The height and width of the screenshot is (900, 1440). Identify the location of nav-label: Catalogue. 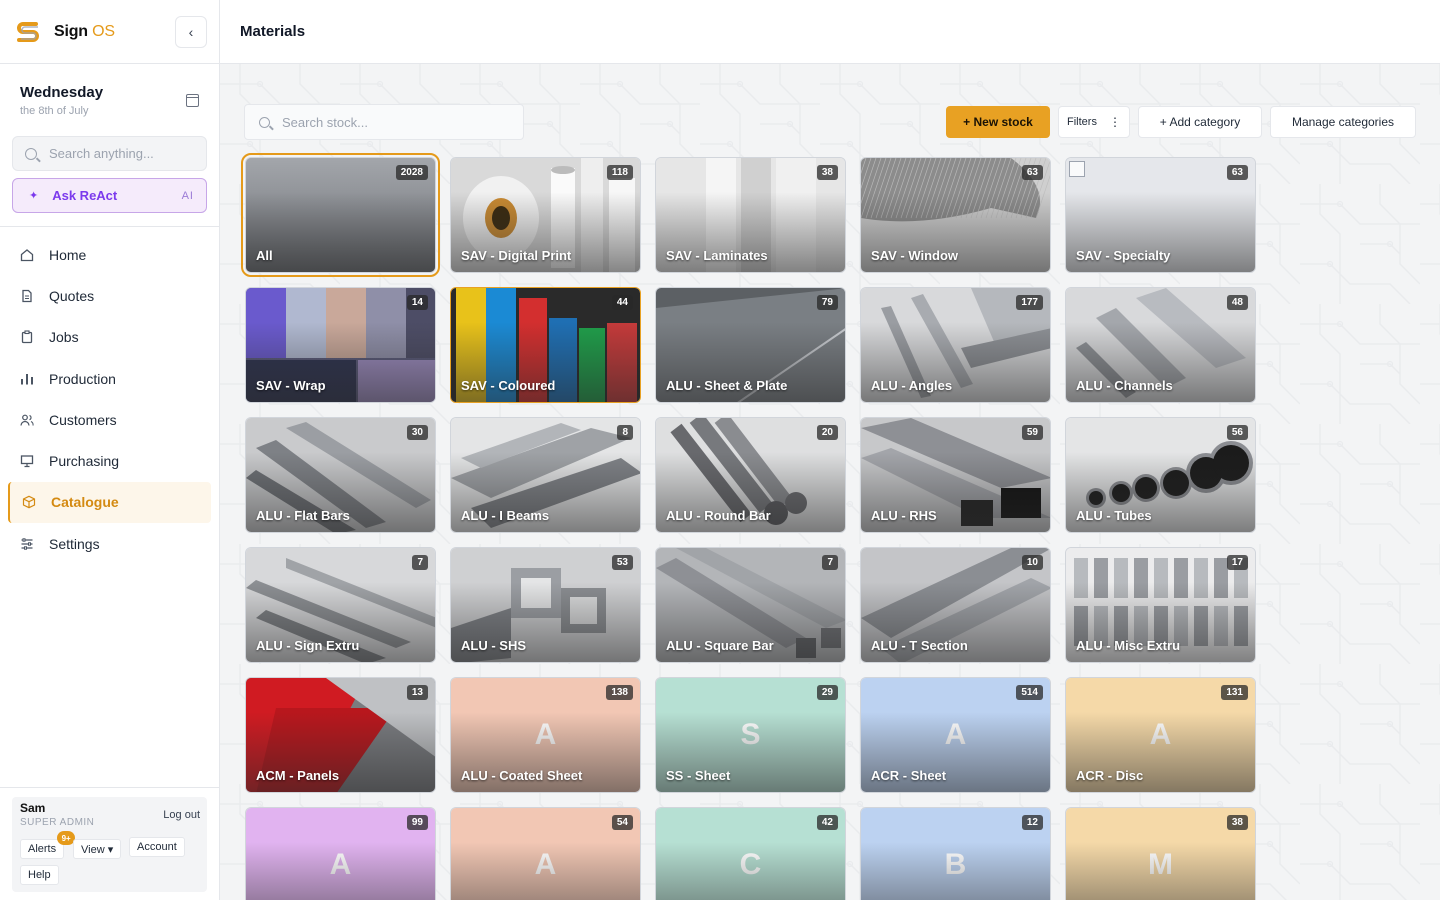
(85, 502).